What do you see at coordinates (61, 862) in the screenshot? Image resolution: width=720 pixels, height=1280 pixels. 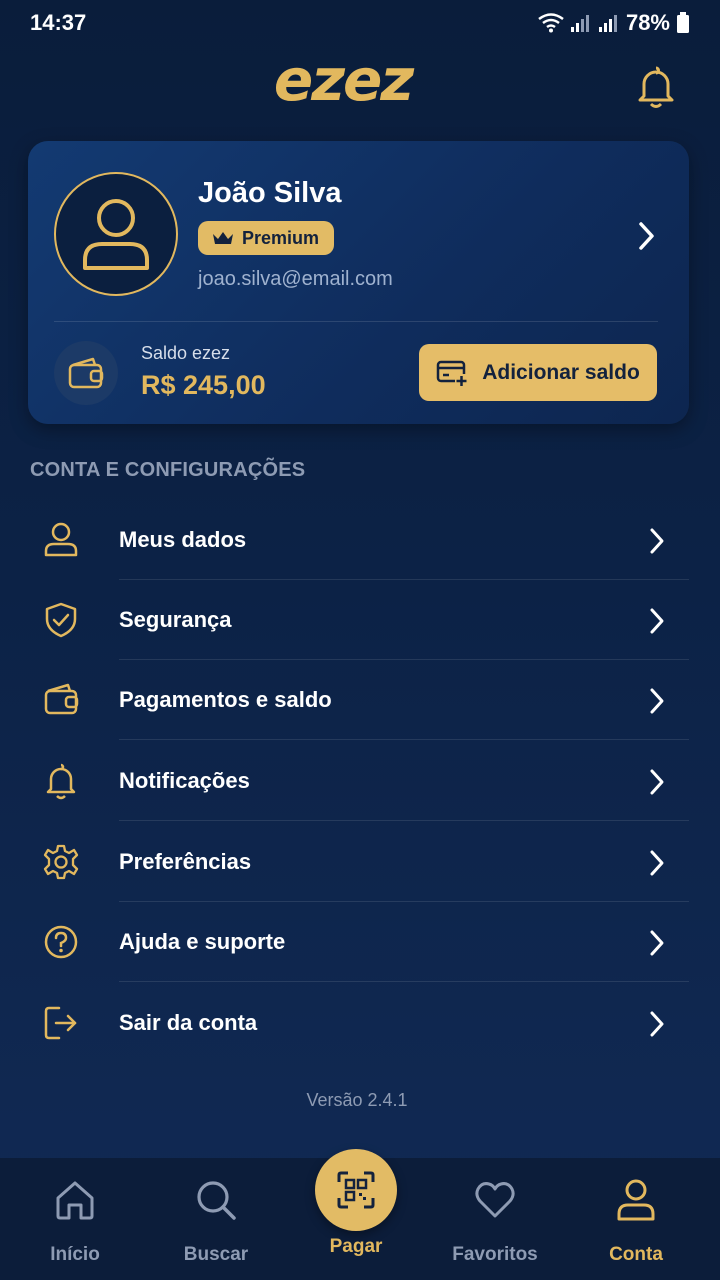 I see `gear-icon` at bounding box center [61, 862].